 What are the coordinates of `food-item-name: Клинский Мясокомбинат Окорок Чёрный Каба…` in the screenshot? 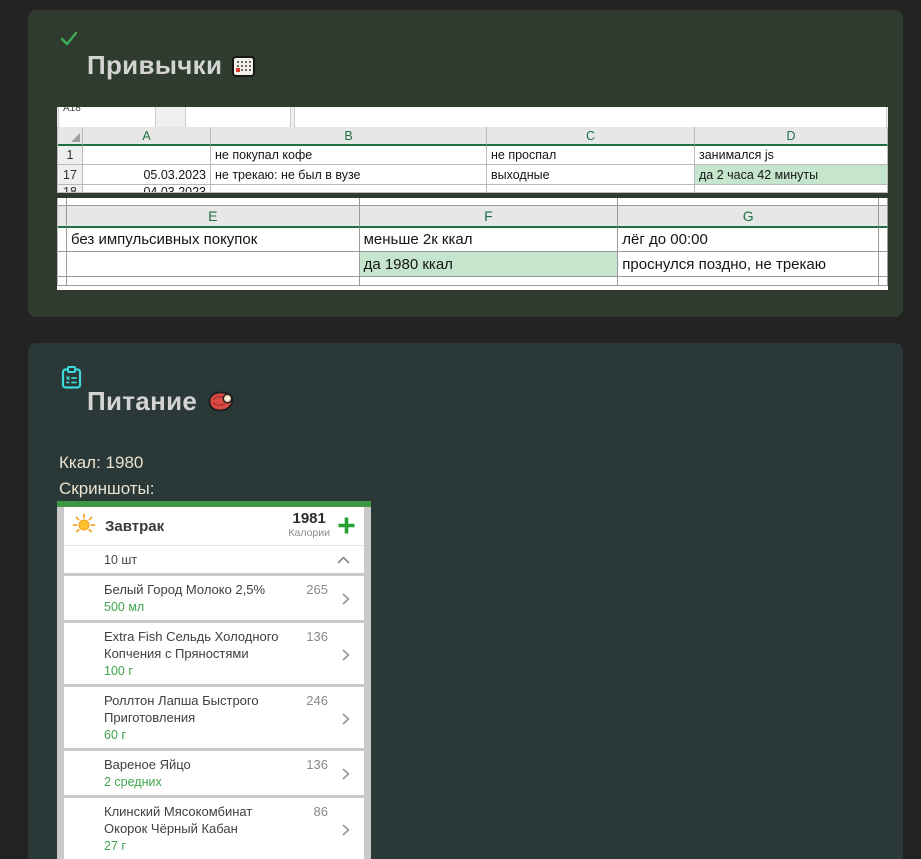 It's located at (178, 820).